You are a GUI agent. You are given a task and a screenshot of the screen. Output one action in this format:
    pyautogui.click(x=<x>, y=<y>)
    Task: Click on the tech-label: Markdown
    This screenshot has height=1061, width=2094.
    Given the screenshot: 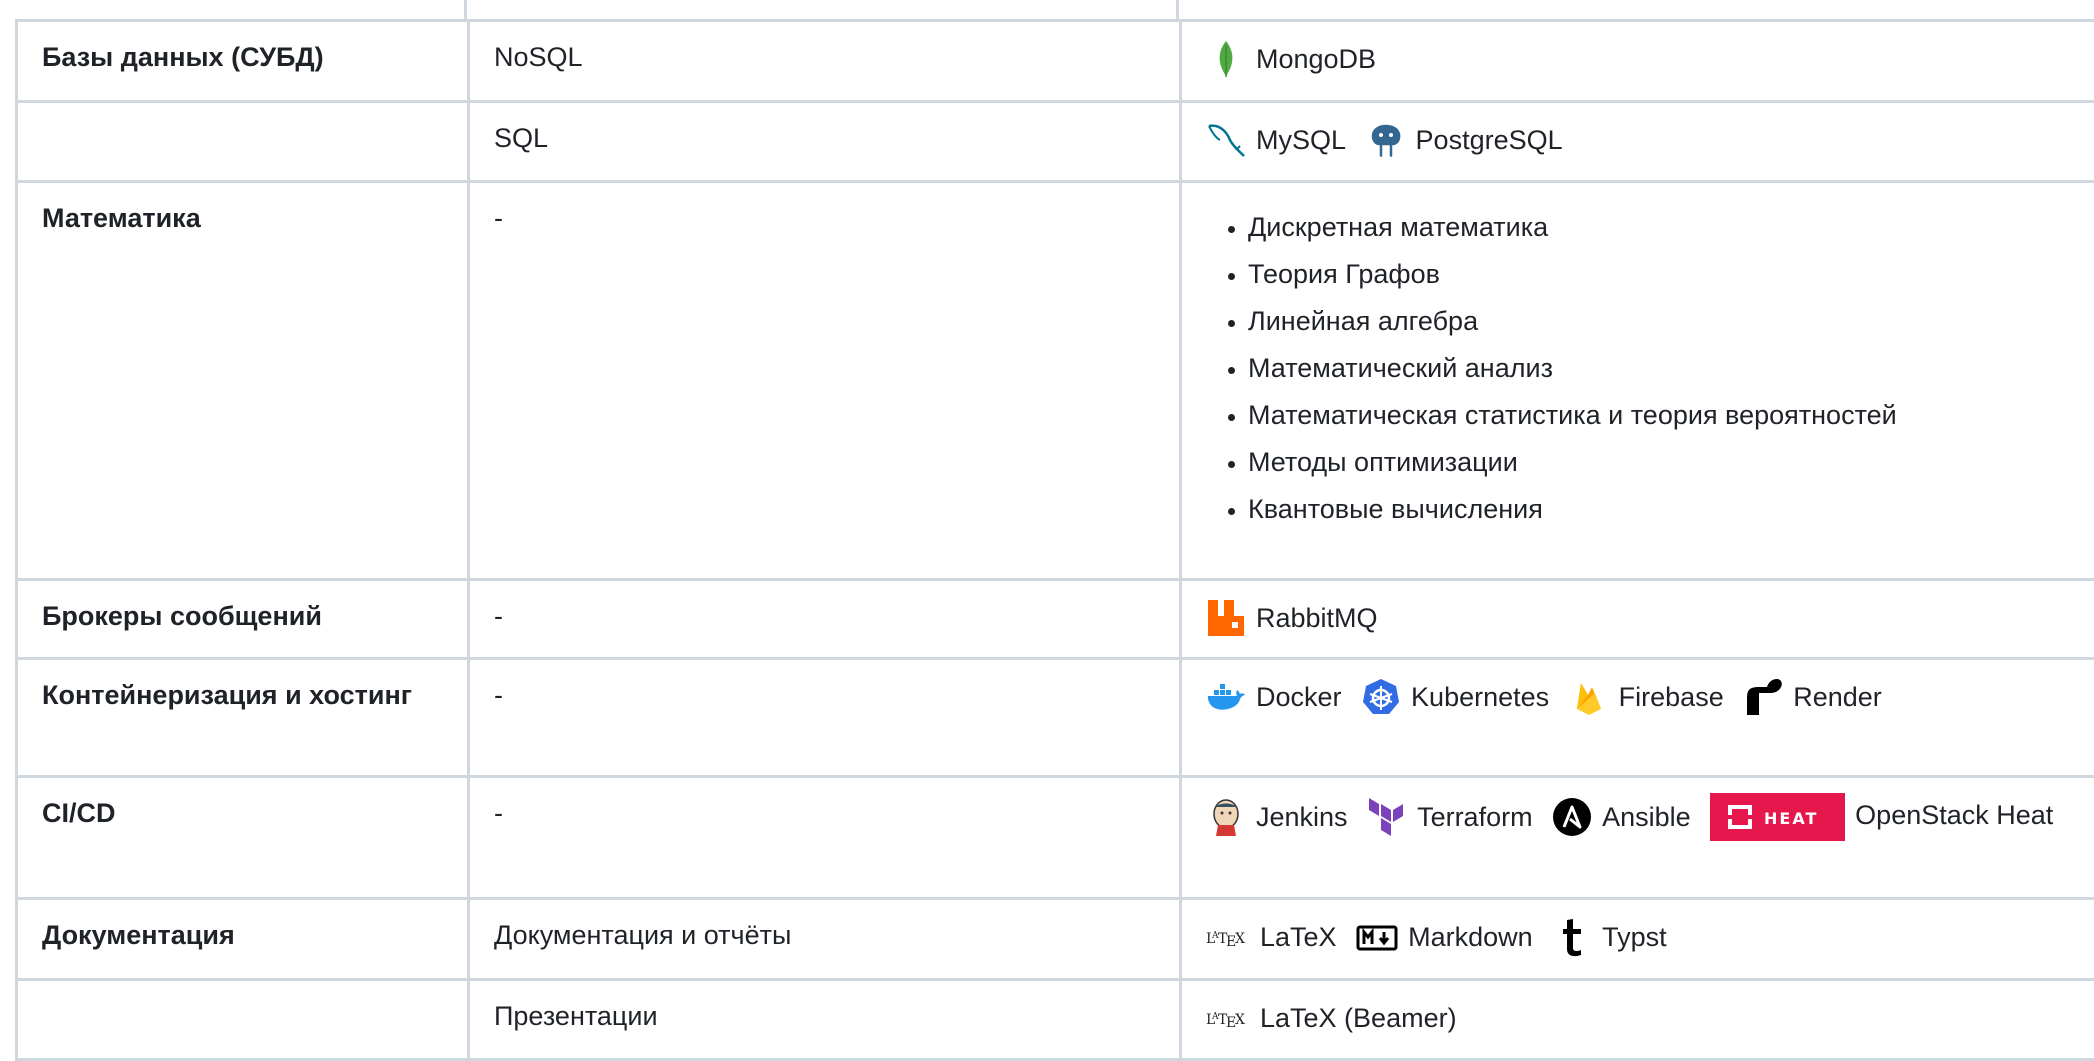 What is the action you would take?
    pyautogui.click(x=1470, y=937)
    